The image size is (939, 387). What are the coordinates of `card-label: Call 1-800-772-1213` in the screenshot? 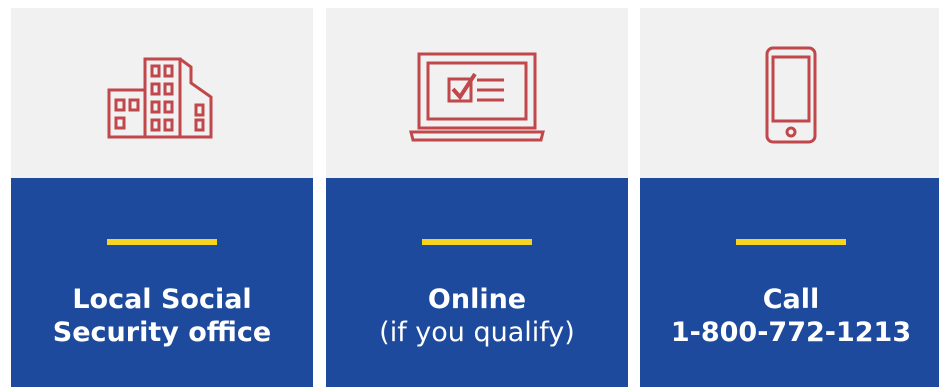 It's located at (789, 316).